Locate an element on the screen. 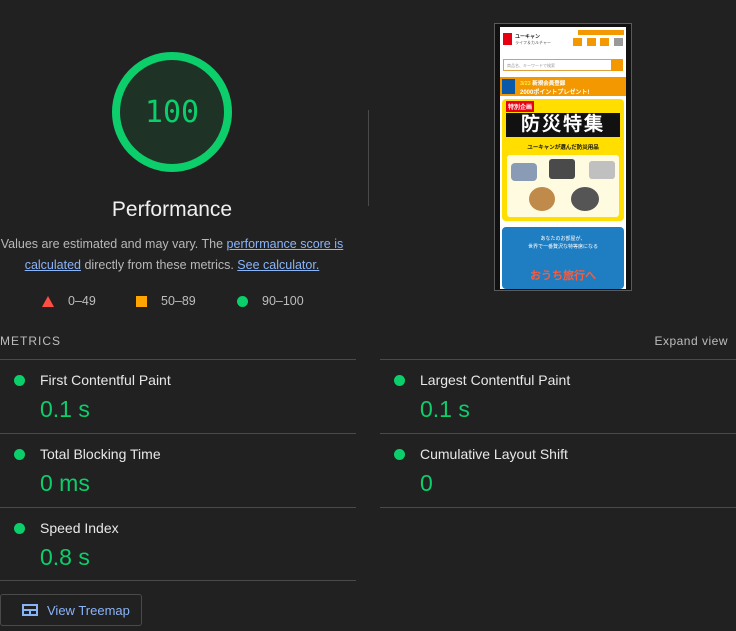 Image resolution: width=736 pixels, height=631 pixels. score-note-middle: directly from these metrics. is located at coordinates (159, 265).